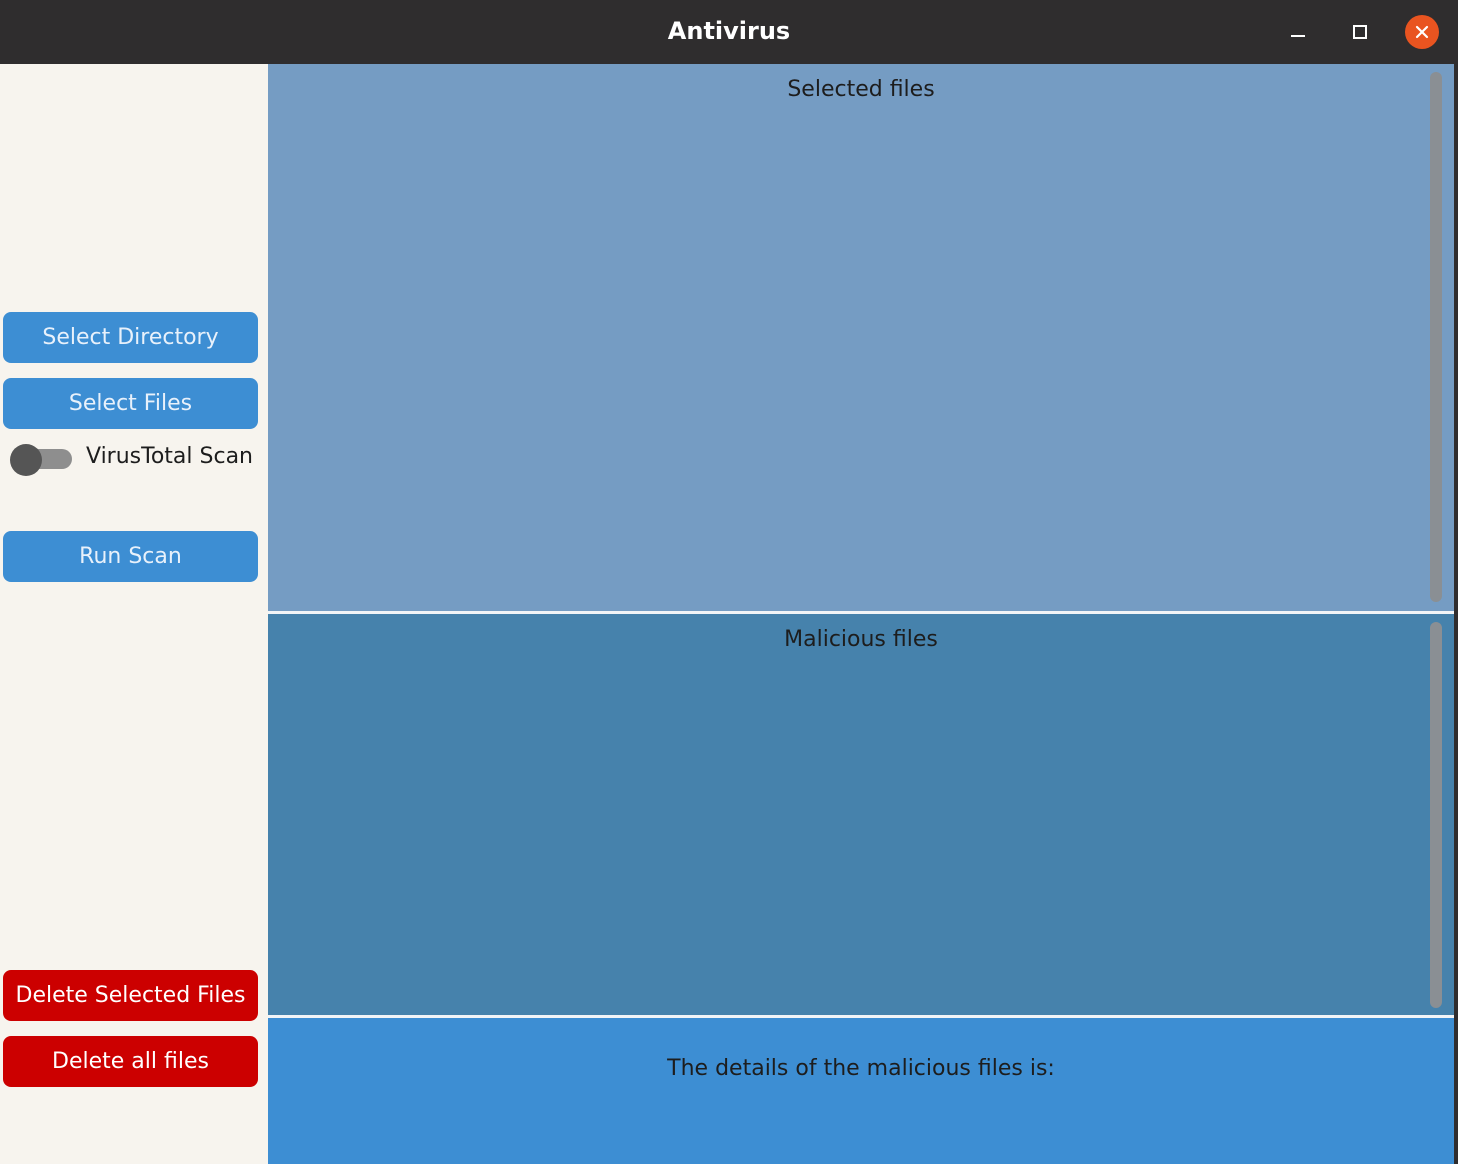  I want to click on delete-all-files-button: Delete all files, so click(130, 1061).